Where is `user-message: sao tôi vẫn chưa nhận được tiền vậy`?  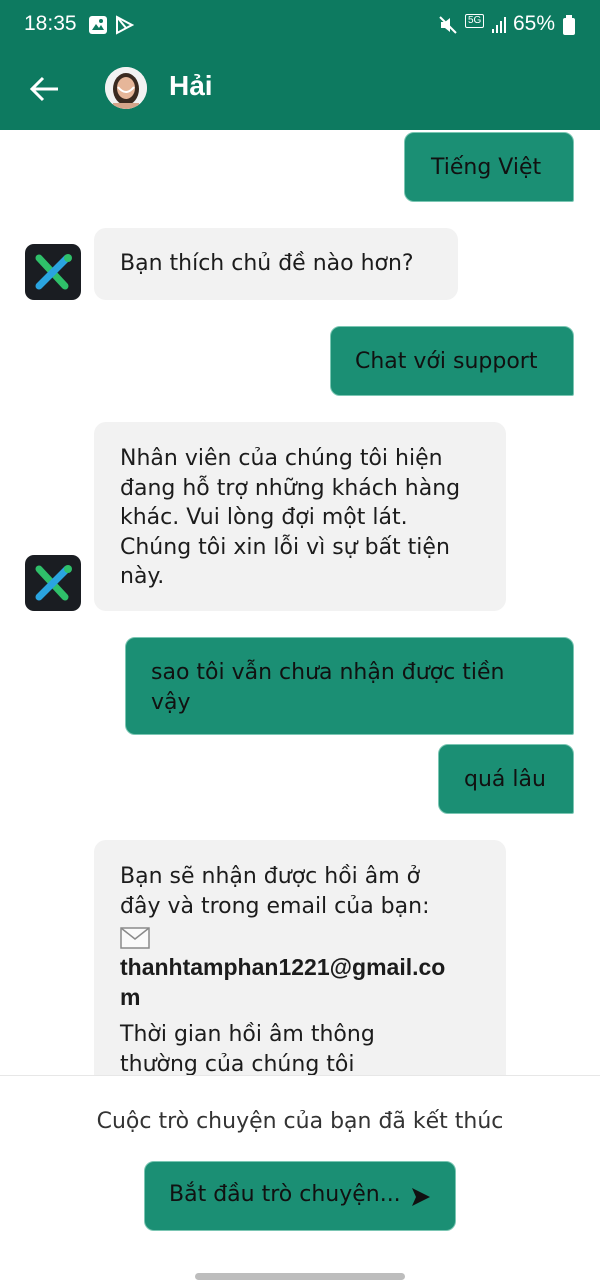
user-message: sao tôi vẫn chưa nhận được tiền vậy is located at coordinates (349, 686).